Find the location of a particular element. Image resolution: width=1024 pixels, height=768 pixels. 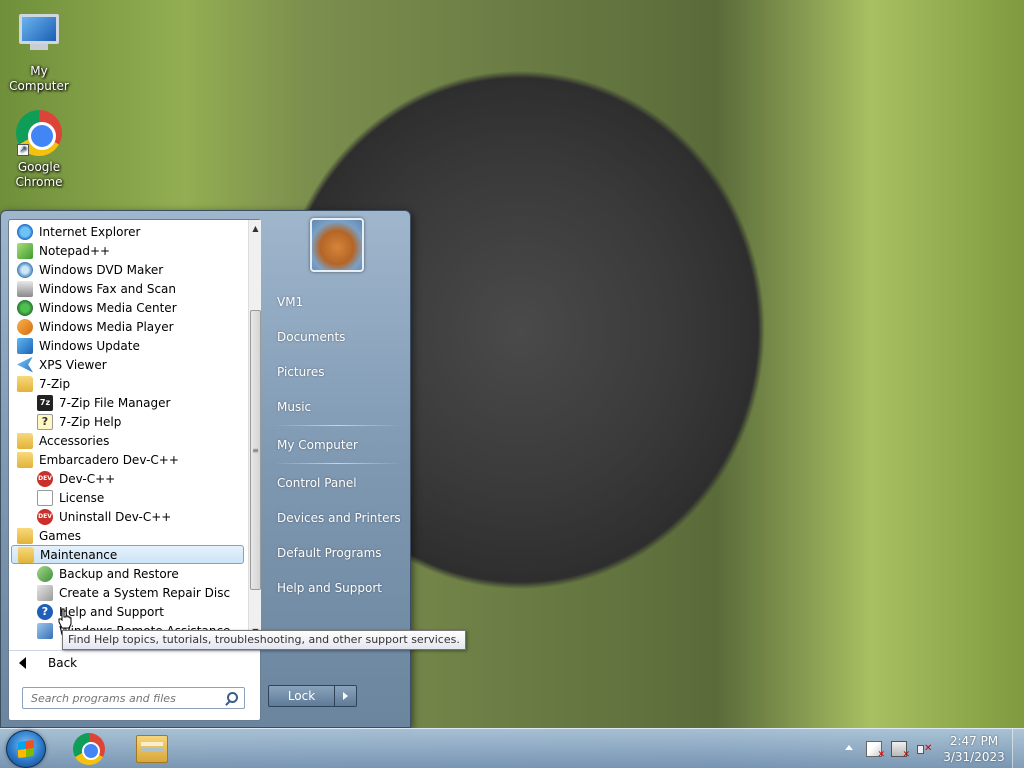

program-list-scrollbar: ▲ ≡ ▼ is located at coordinates (254, 430).